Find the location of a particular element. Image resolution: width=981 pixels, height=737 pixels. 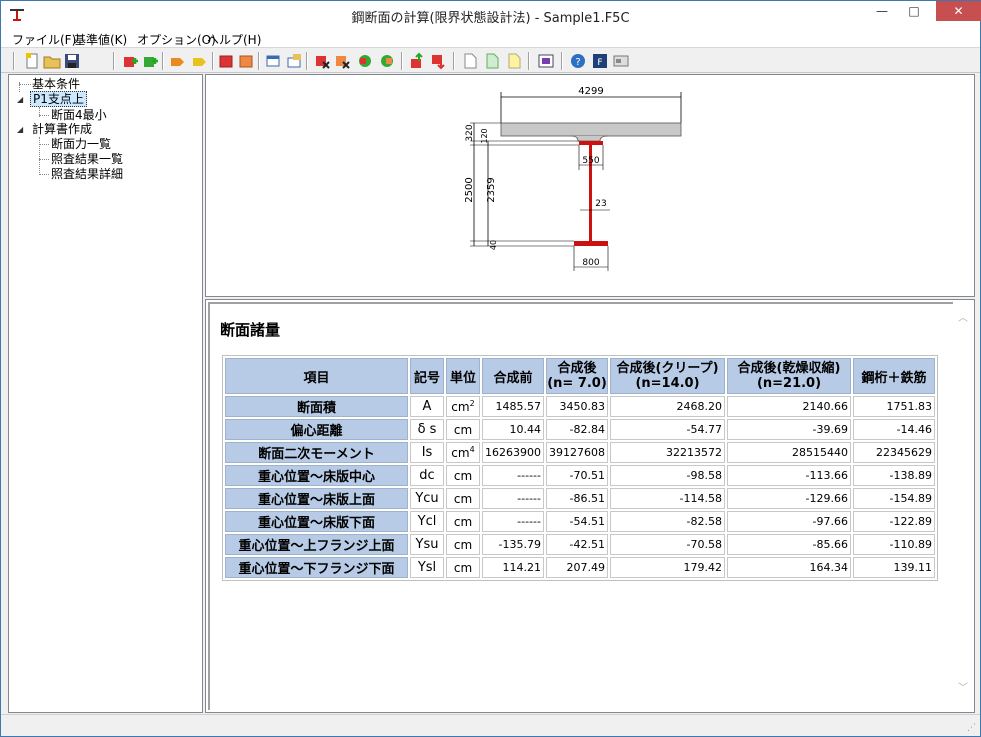

toolbar: ? F is located at coordinates (490, 61).